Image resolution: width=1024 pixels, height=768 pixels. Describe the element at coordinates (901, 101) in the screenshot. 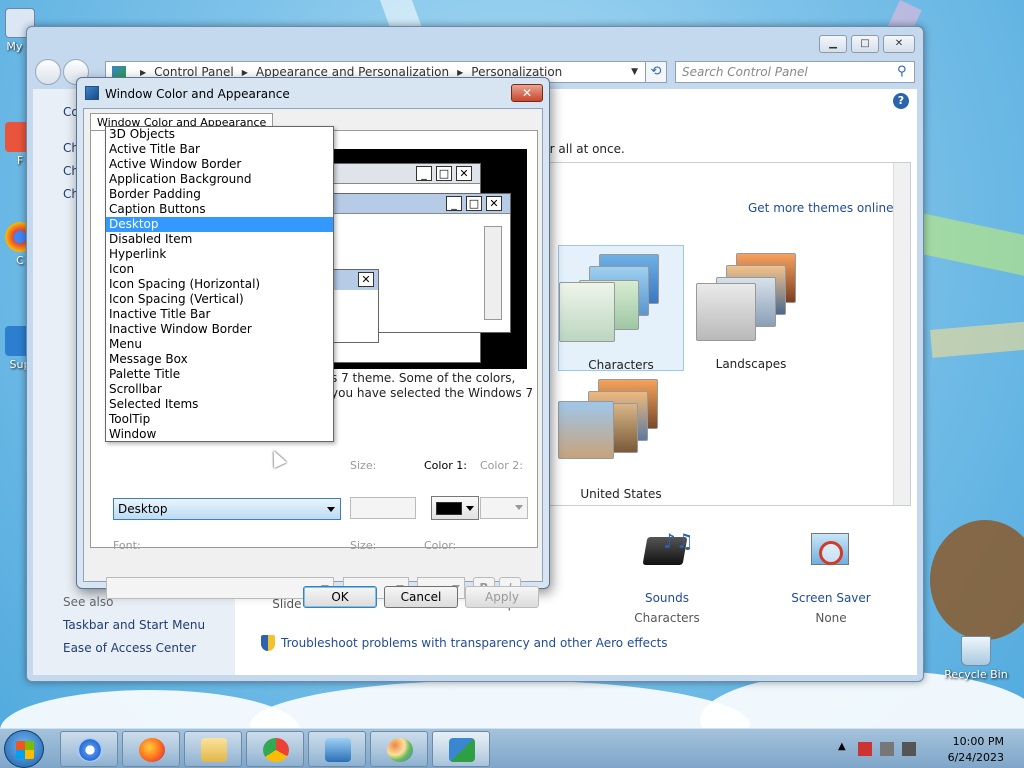

I see `help-icon: ?` at that location.